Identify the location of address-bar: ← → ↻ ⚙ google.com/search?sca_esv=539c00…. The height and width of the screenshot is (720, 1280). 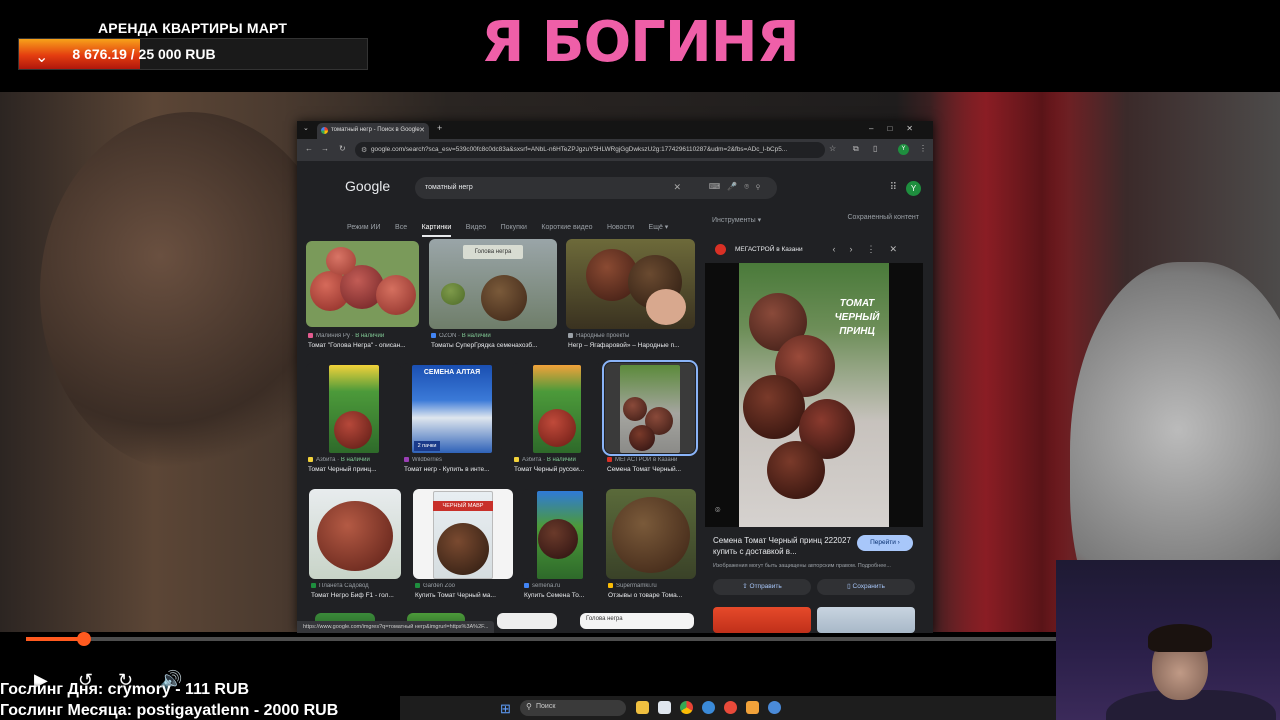
(615, 150).